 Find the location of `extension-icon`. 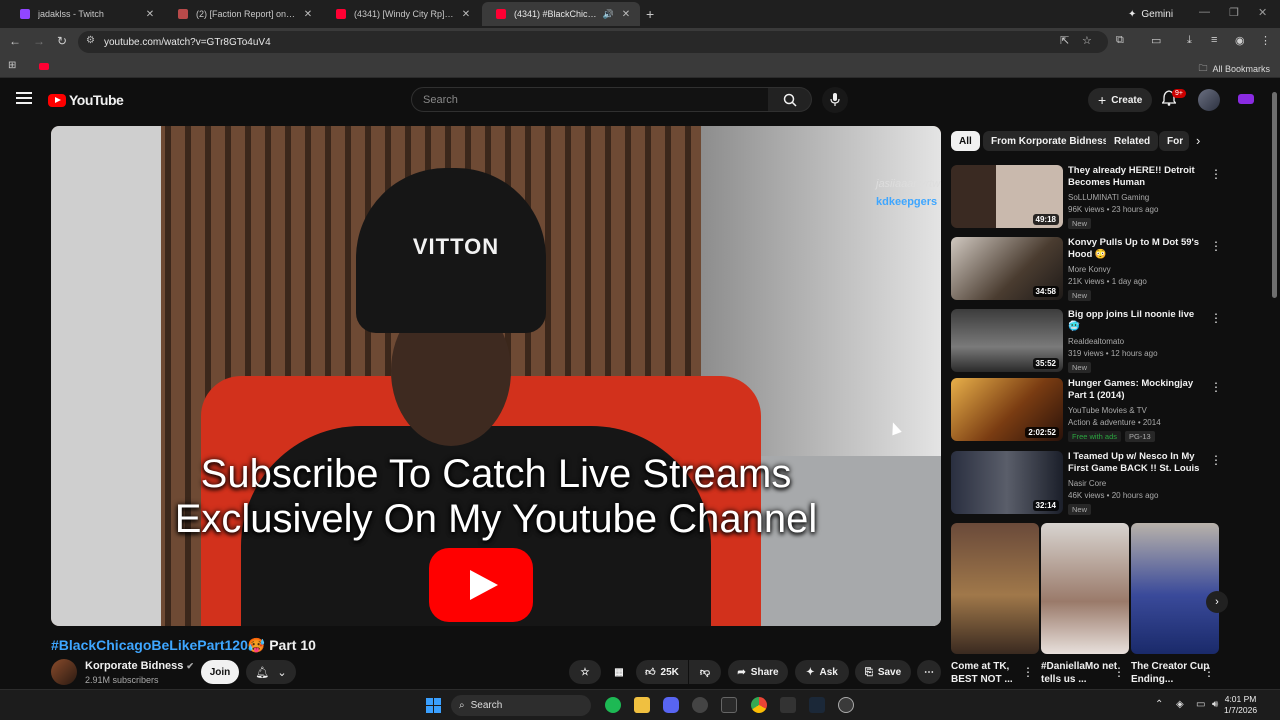

extension-icon is located at coordinates (1246, 99).